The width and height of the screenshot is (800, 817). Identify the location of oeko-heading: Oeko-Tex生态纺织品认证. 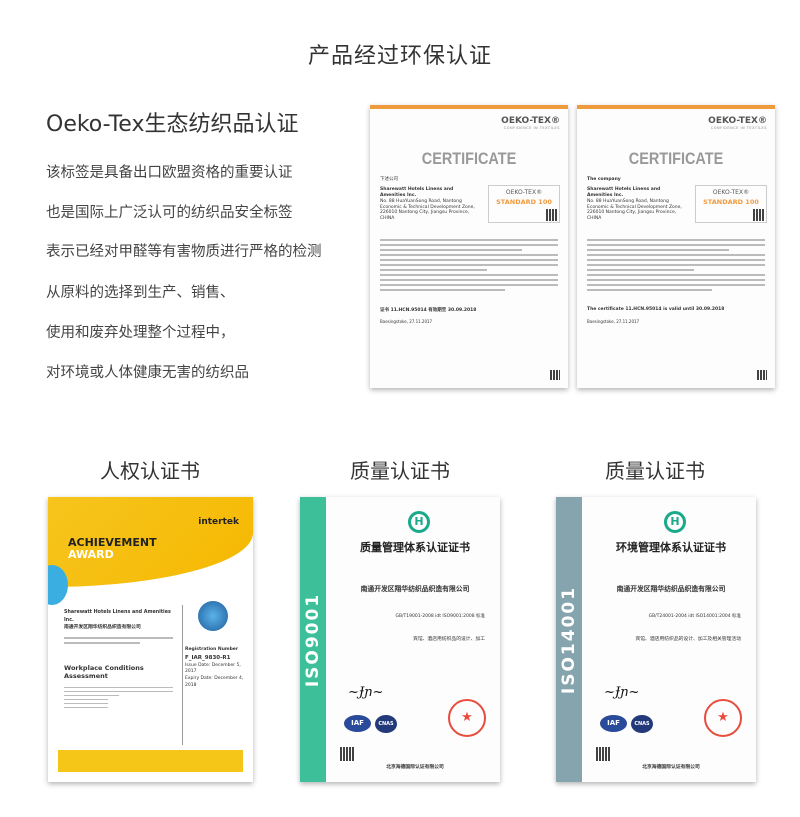
(172, 124).